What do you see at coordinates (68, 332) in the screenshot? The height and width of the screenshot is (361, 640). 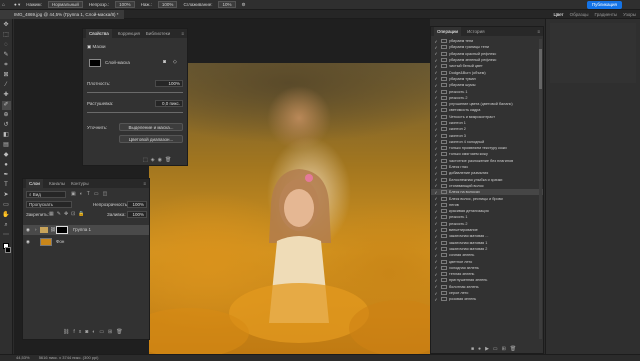 I see `link-layers-icon: ⛓` at bounding box center [68, 332].